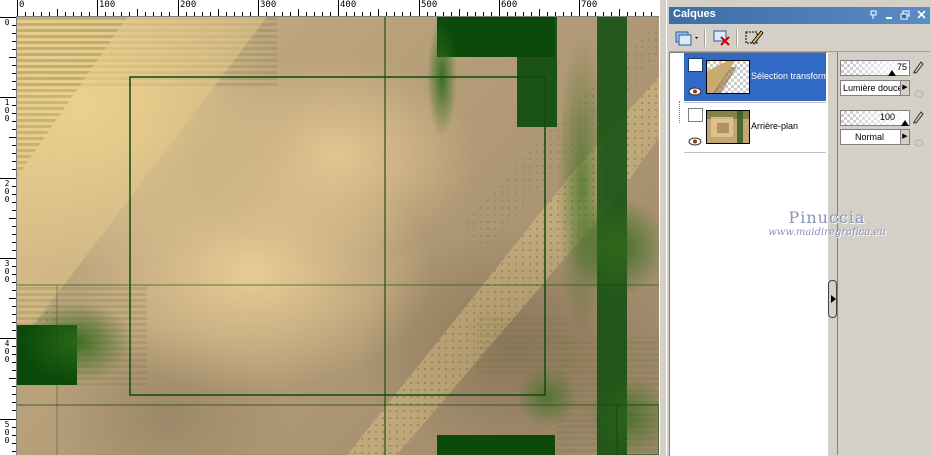  I want to click on splitter-handle, so click(832, 299).